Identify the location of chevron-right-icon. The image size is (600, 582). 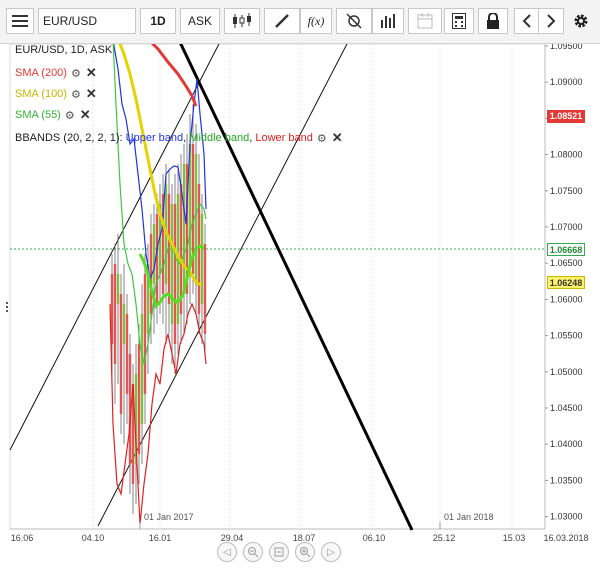
(551, 21).